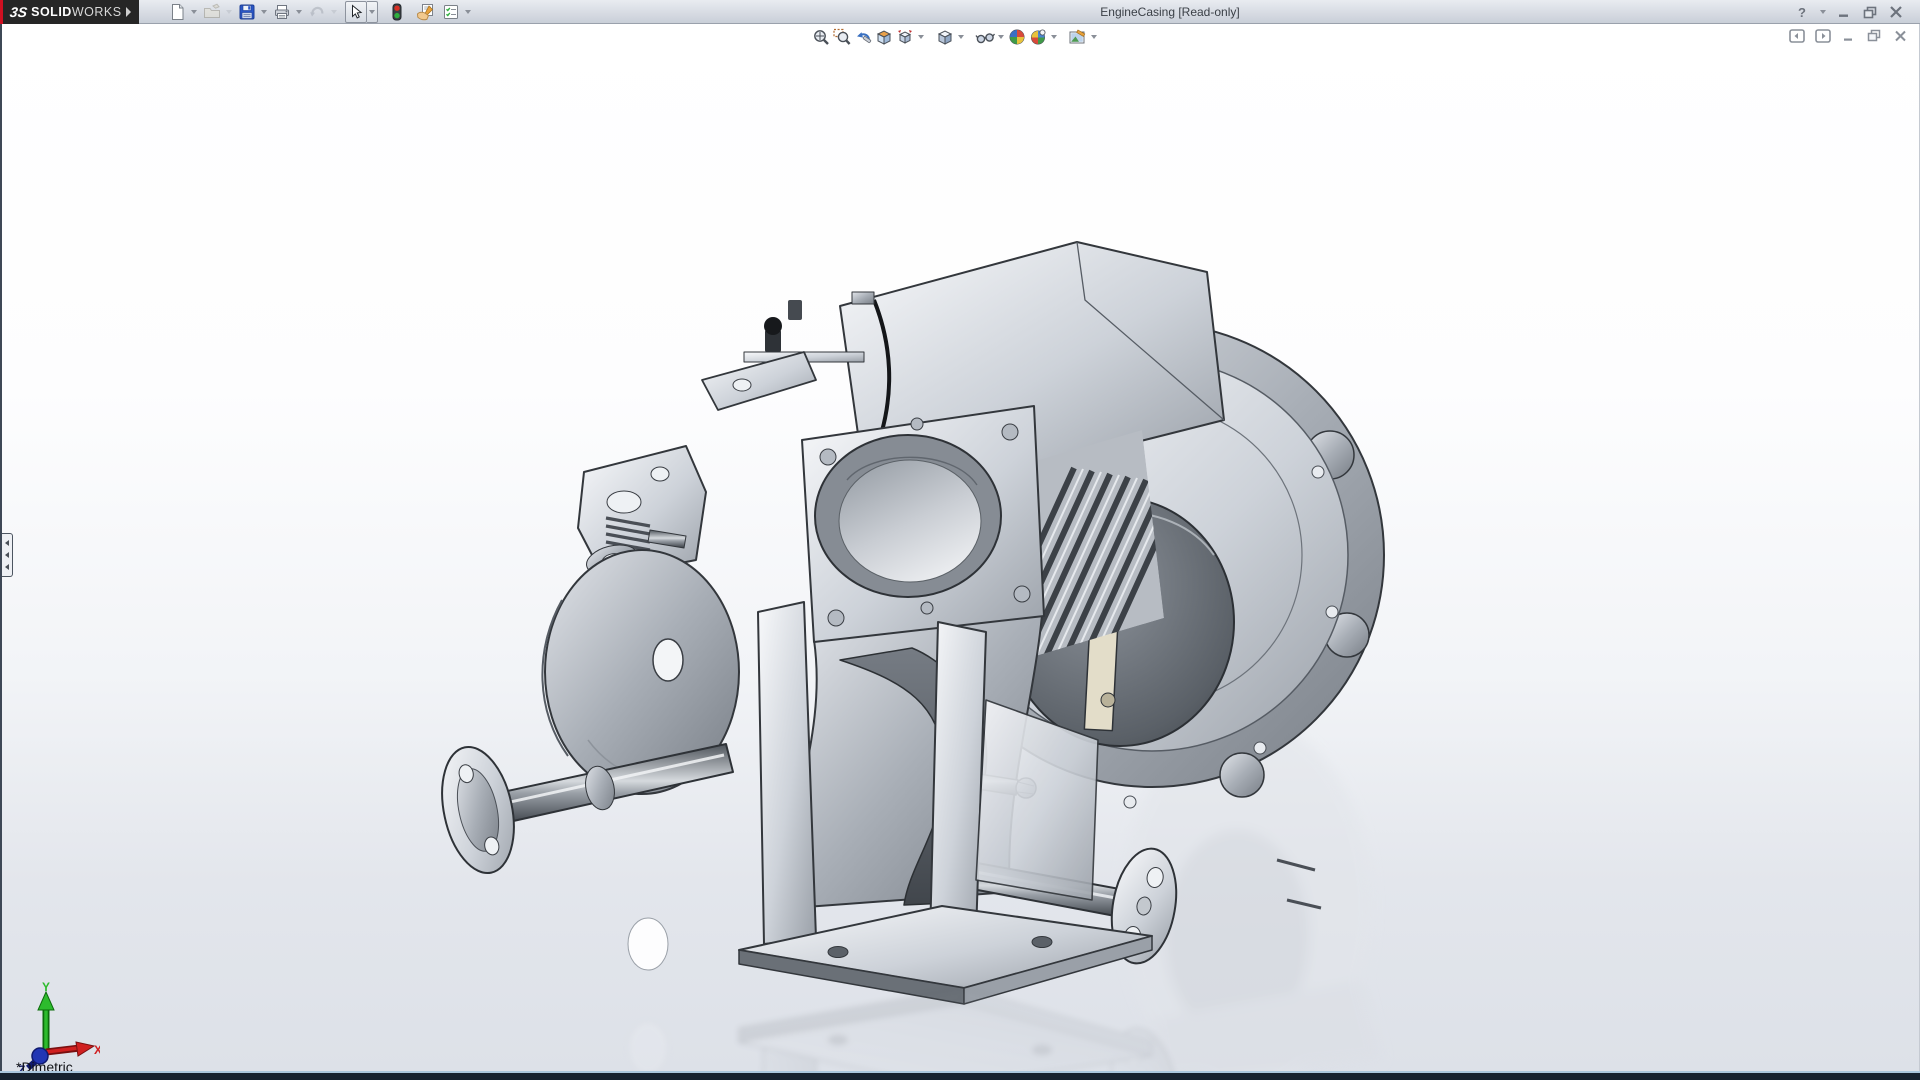 The height and width of the screenshot is (1080, 1920). I want to click on save-floppy-icon, so click(247, 12).